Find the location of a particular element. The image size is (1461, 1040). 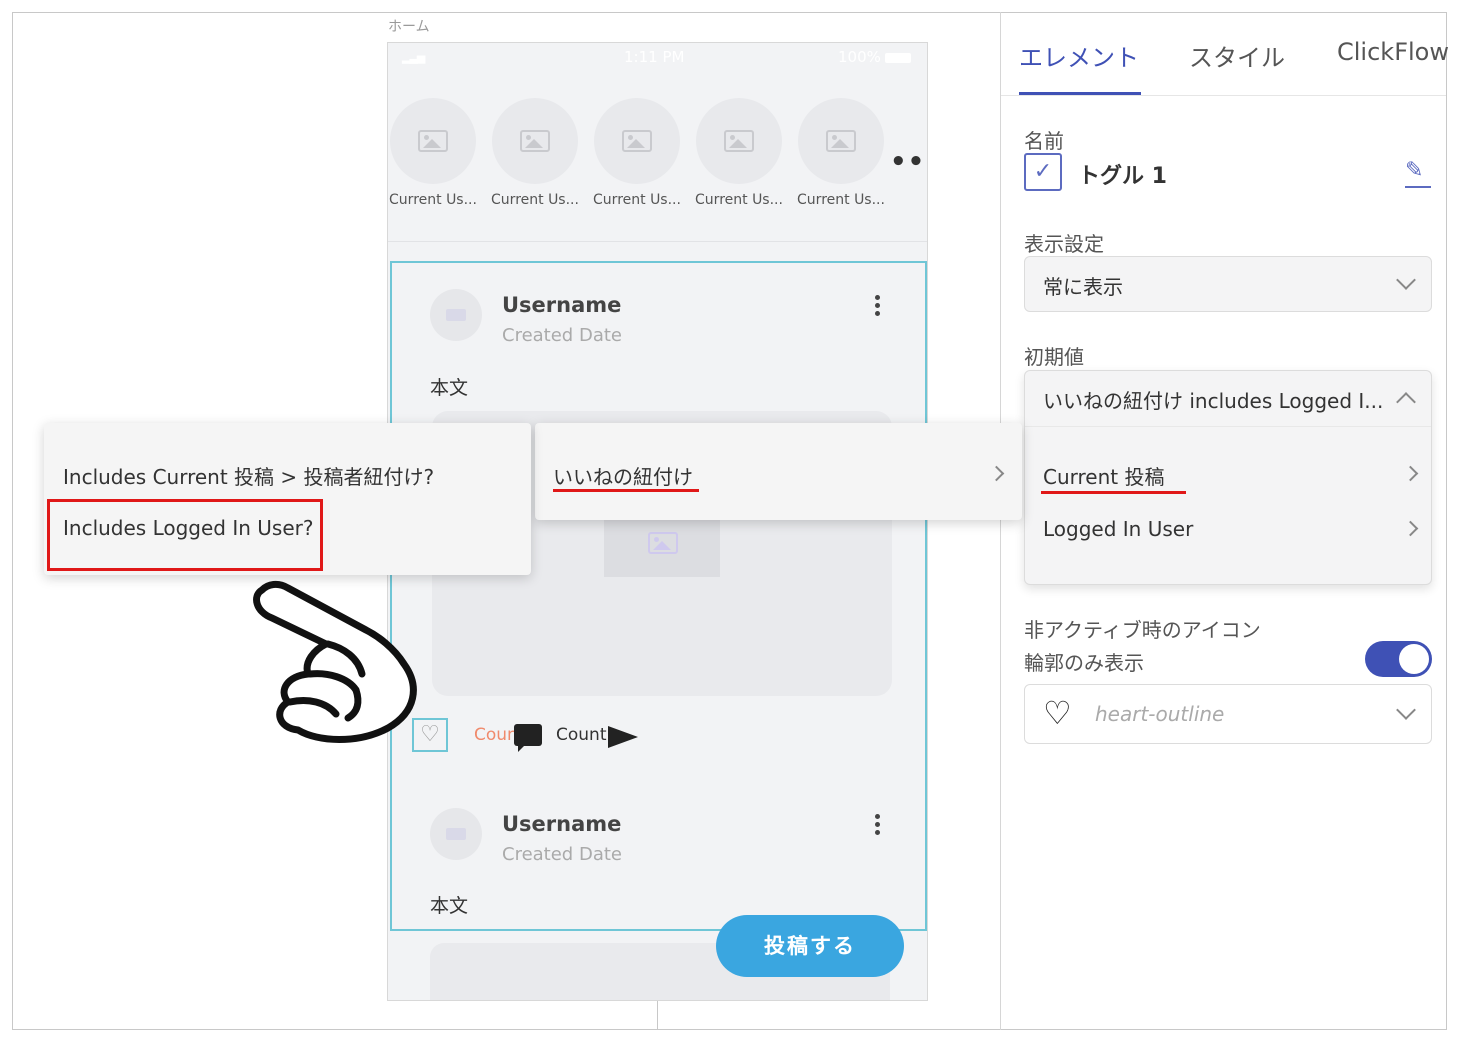

tab-style: スタイル is located at coordinates (1237, 55).